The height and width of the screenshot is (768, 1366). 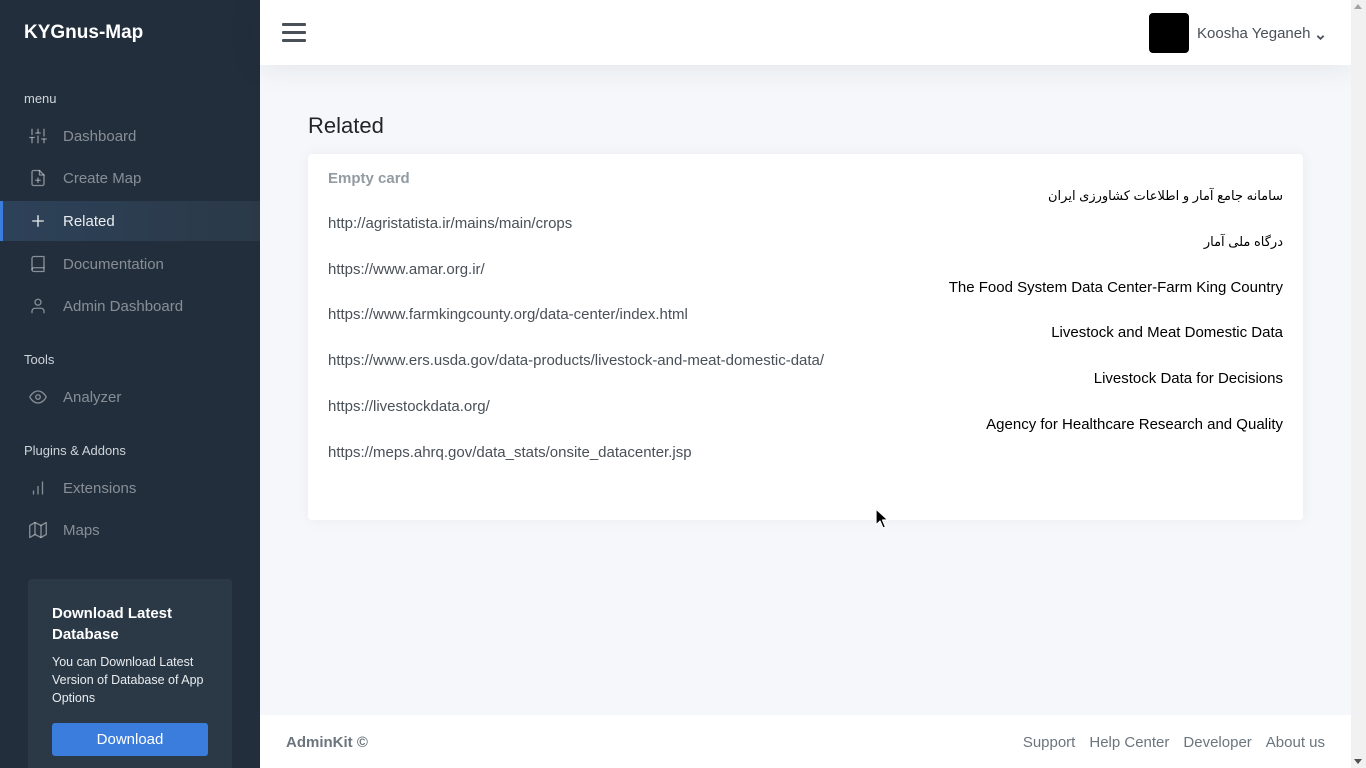 What do you see at coordinates (130, 739) in the screenshot?
I see `download-button: Download` at bounding box center [130, 739].